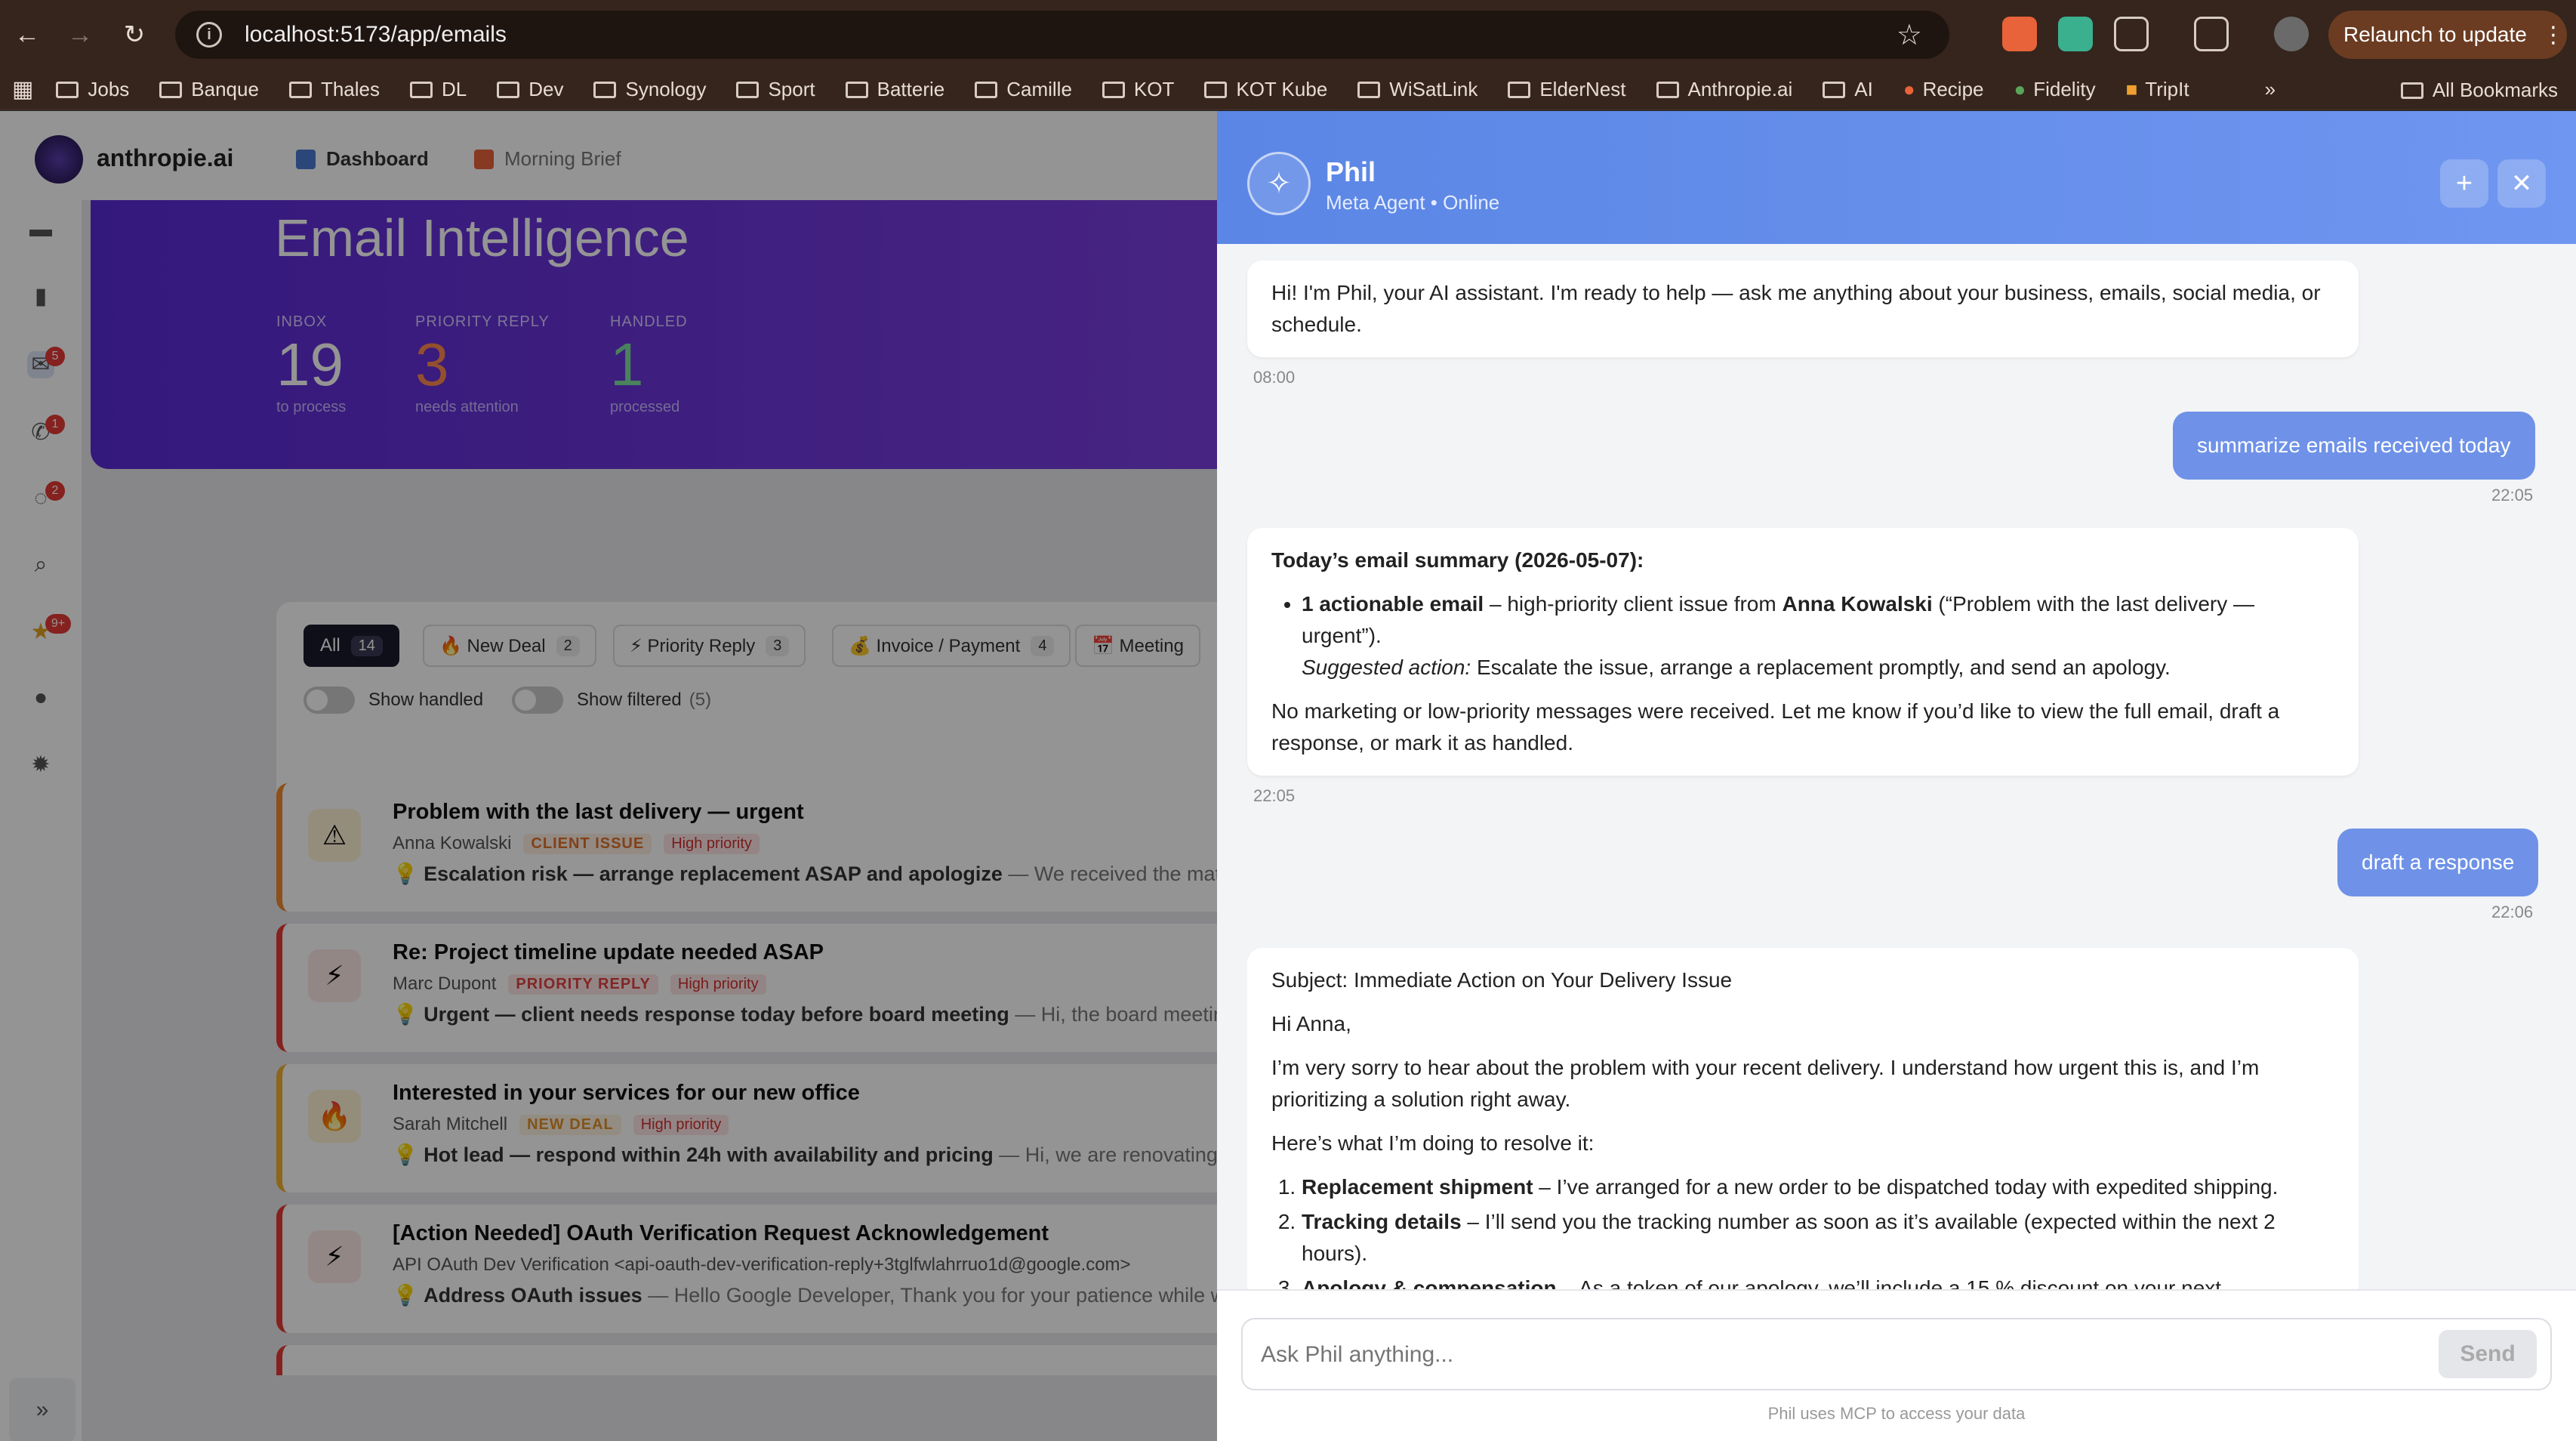 The height and width of the screenshot is (1441, 2576). Describe the element at coordinates (1154, 89) in the screenshot. I see `bookmark-label: KOT` at that location.